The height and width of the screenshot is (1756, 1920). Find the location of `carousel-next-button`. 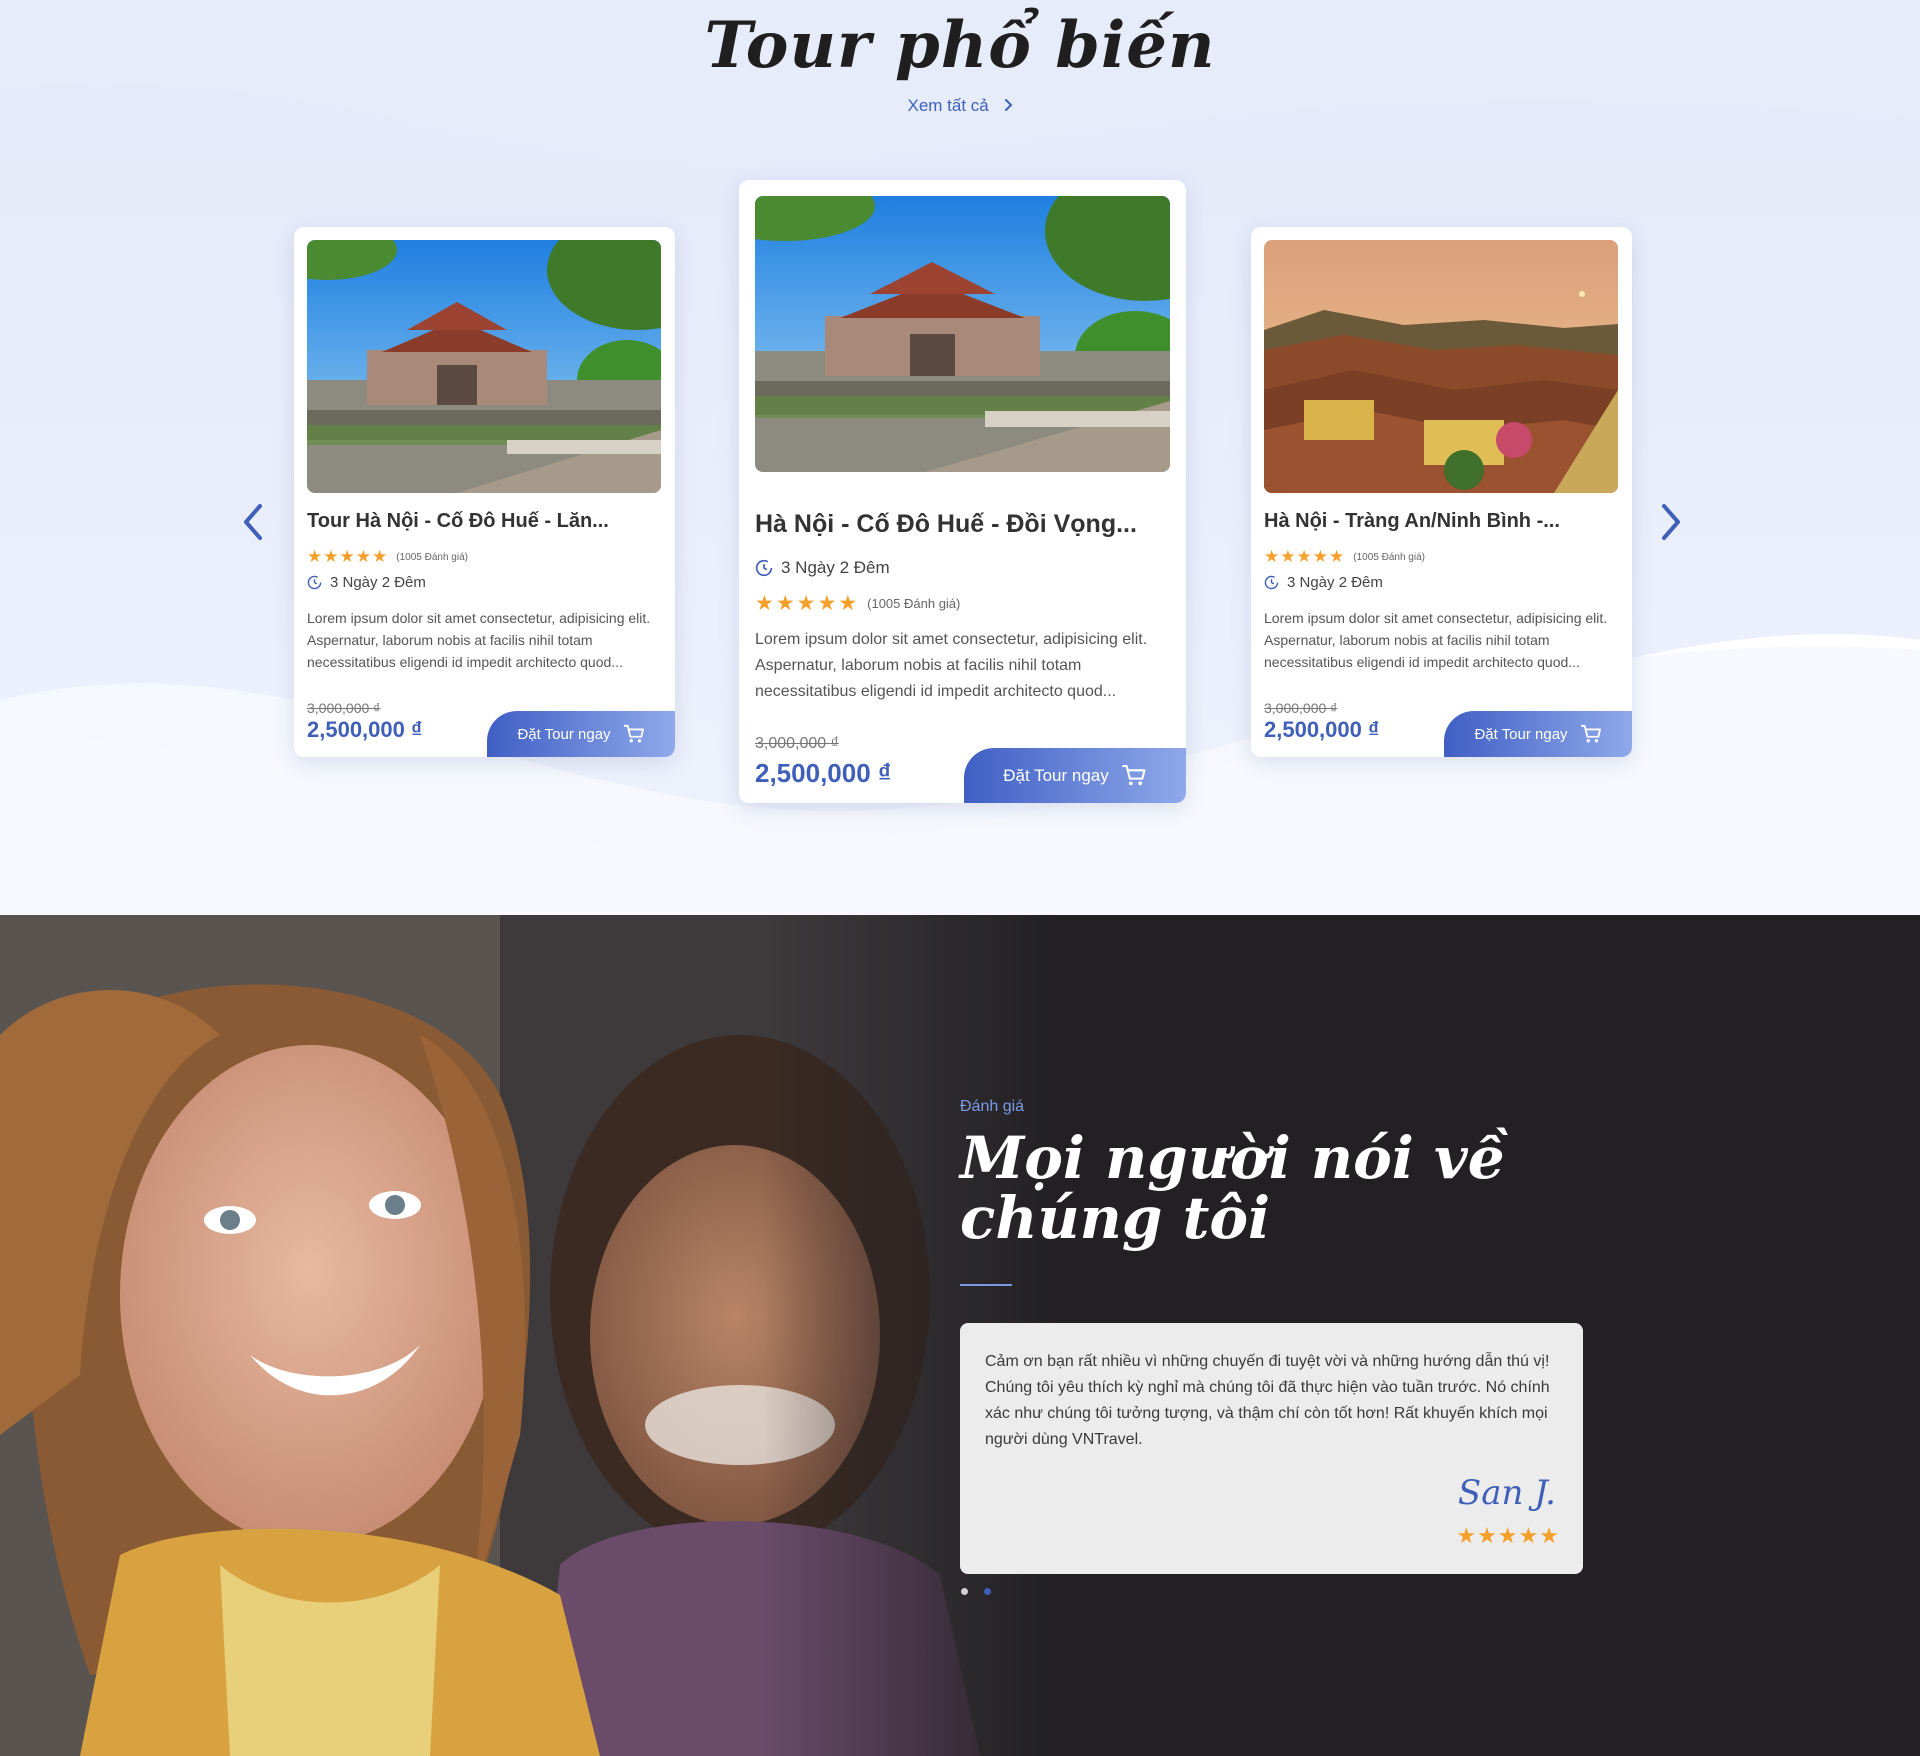

carousel-next-button is located at coordinates (1671, 522).